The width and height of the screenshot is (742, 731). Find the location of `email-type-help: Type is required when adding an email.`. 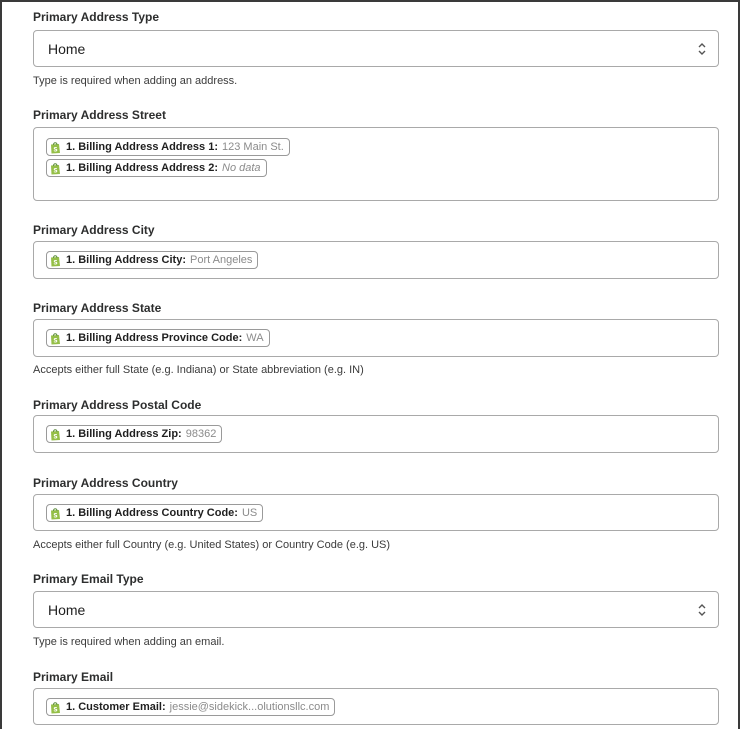

email-type-help: Type is required when adding an email. is located at coordinates (129, 642).